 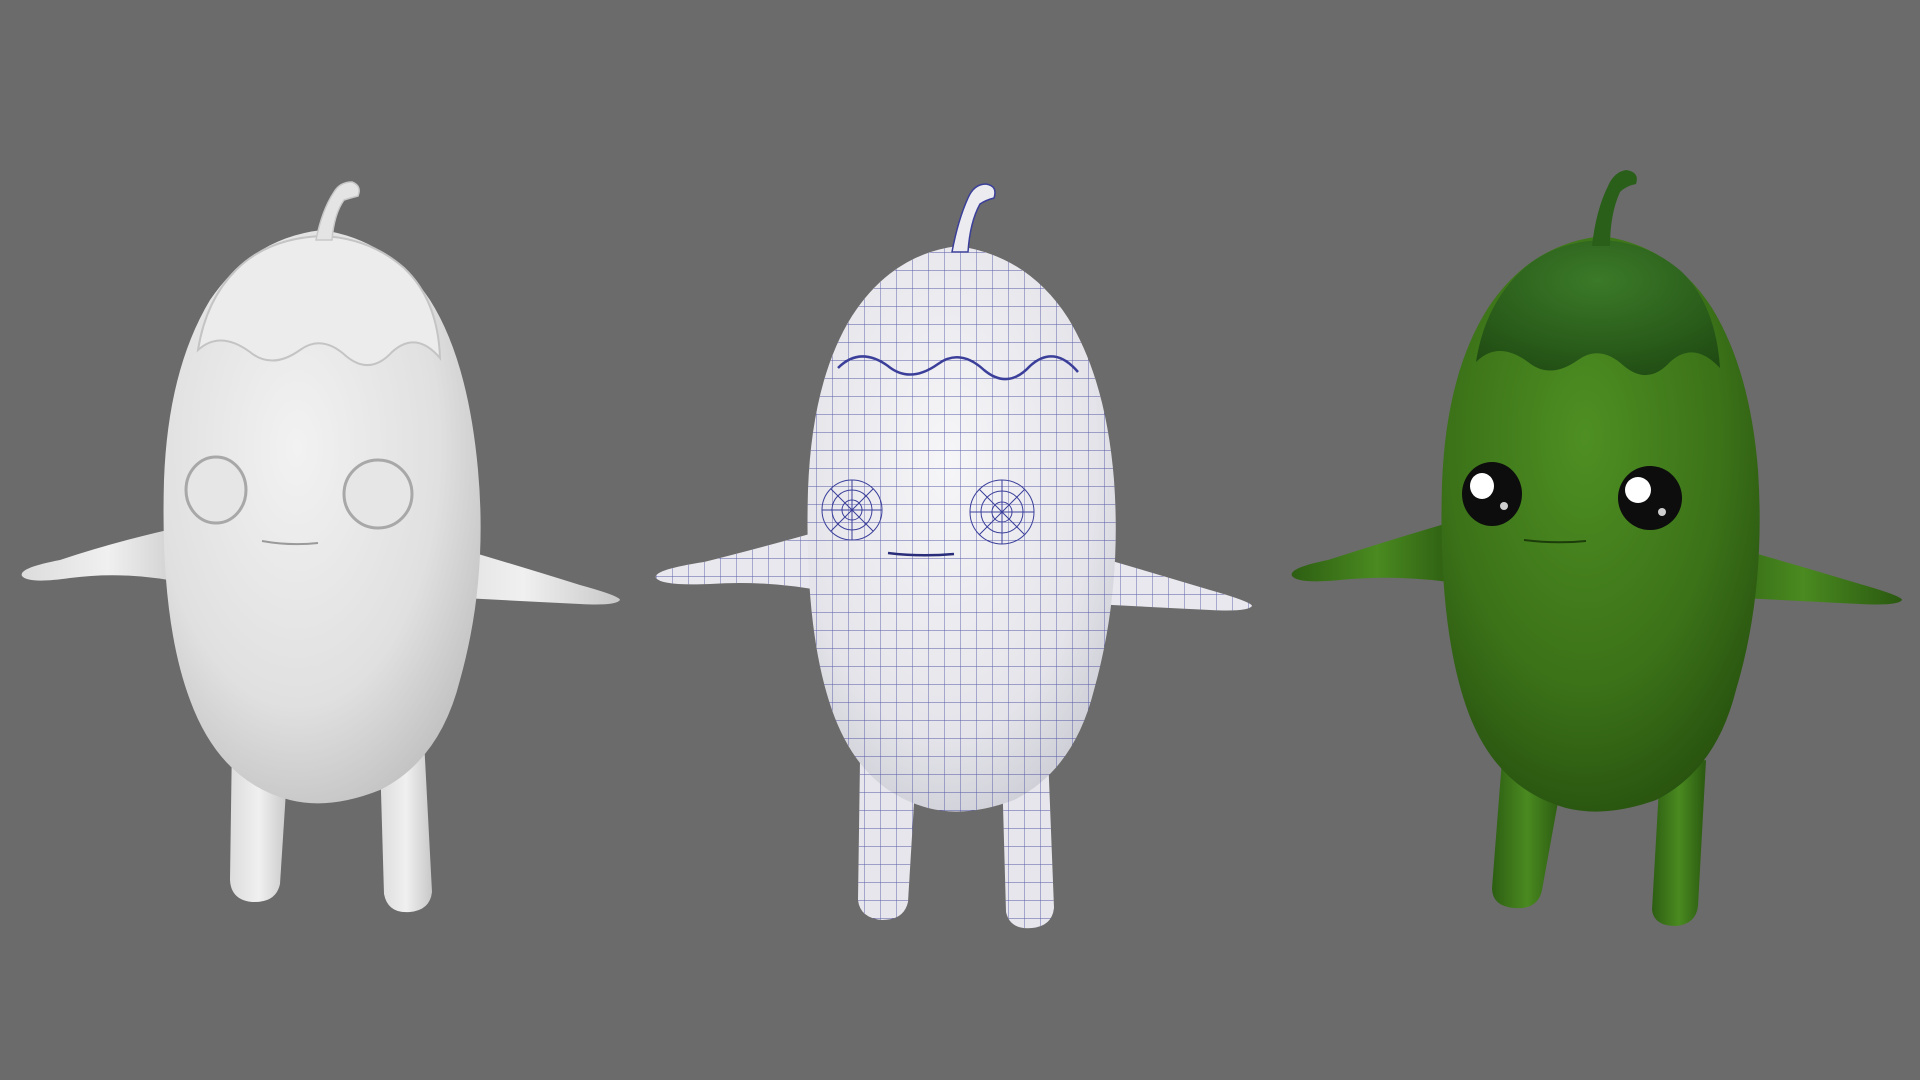 I want to click on textured-left-eye, so click(x=1492, y=494).